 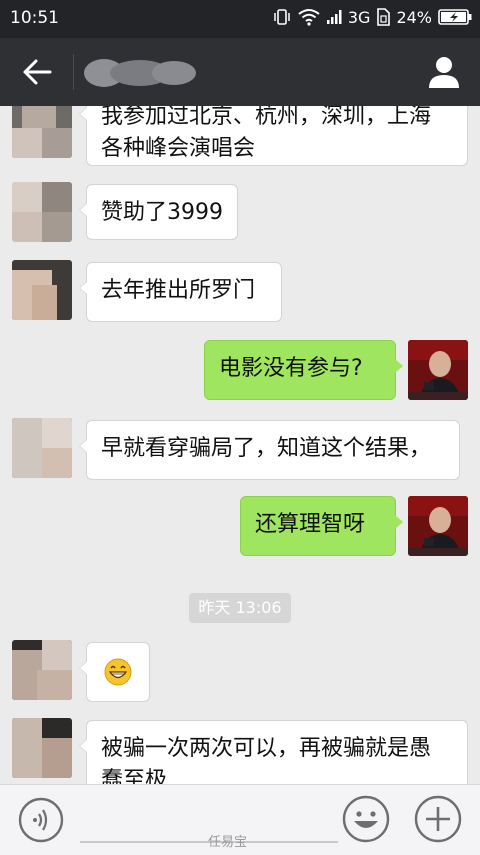 I want to click on arrow-left-icon, so click(x=37, y=72).